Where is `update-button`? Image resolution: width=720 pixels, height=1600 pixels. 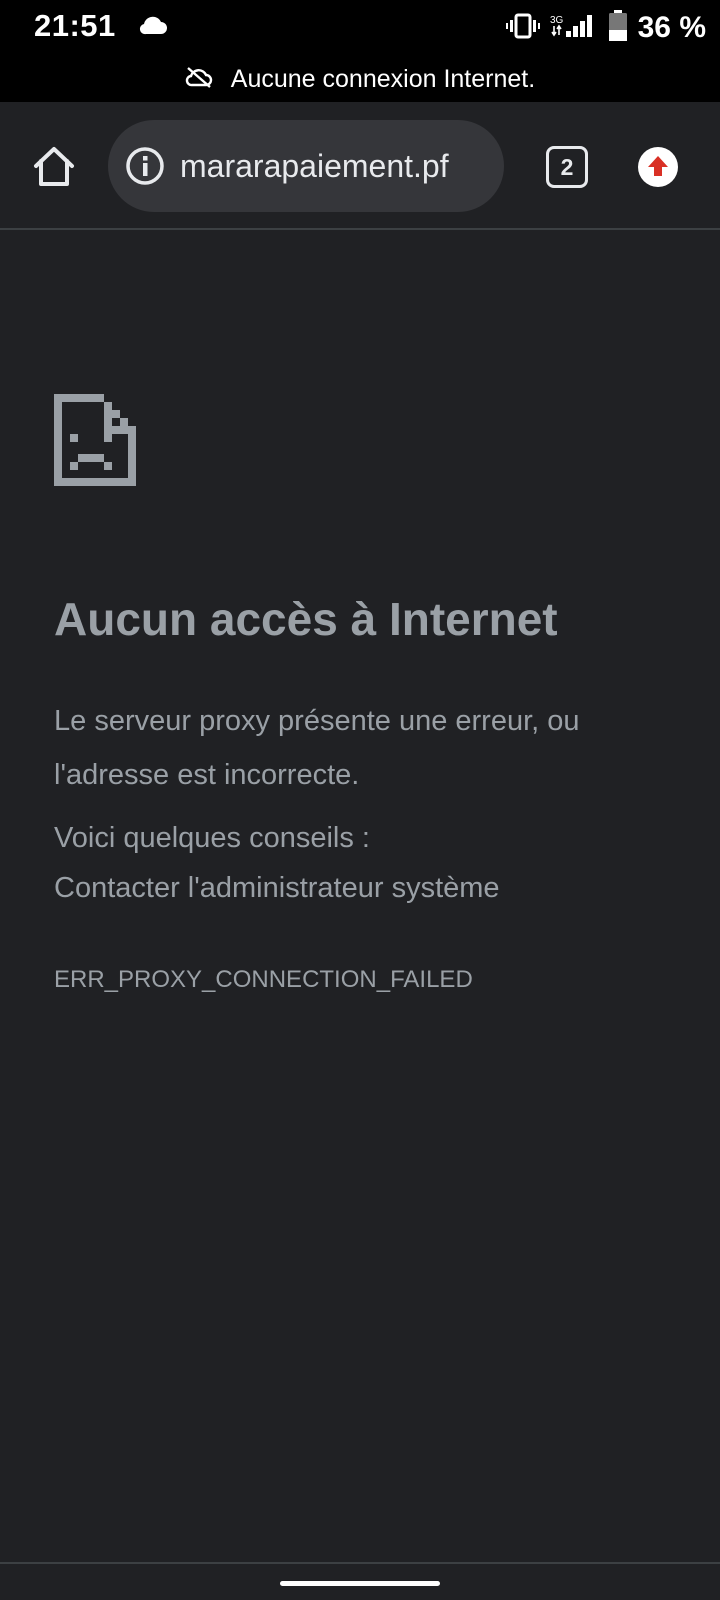
update-button is located at coordinates (658, 167).